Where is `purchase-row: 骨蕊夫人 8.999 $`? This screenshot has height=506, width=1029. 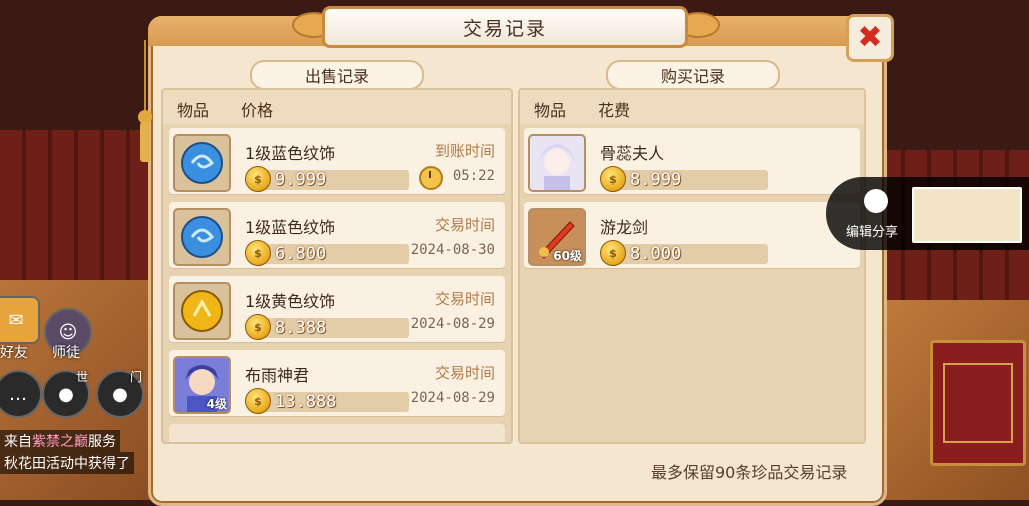 purchase-row: 骨蕊夫人 8.999 $ is located at coordinates (692, 161).